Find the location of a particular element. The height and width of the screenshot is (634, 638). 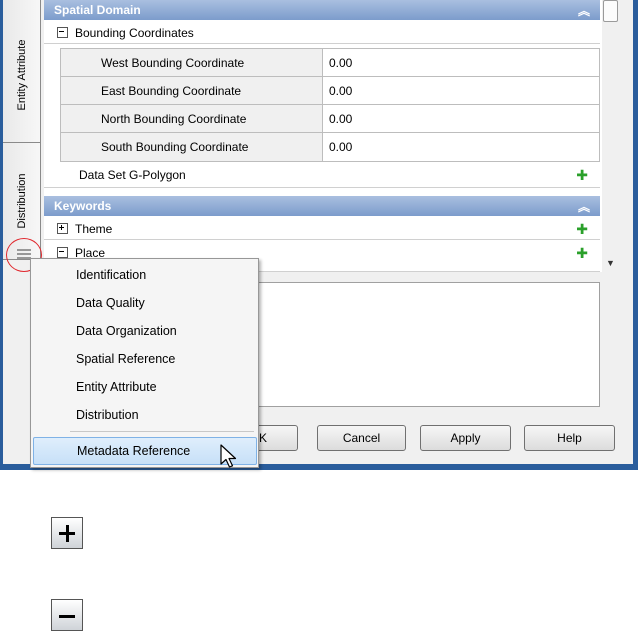

menu-item-identification: Identification is located at coordinates (144, 274).